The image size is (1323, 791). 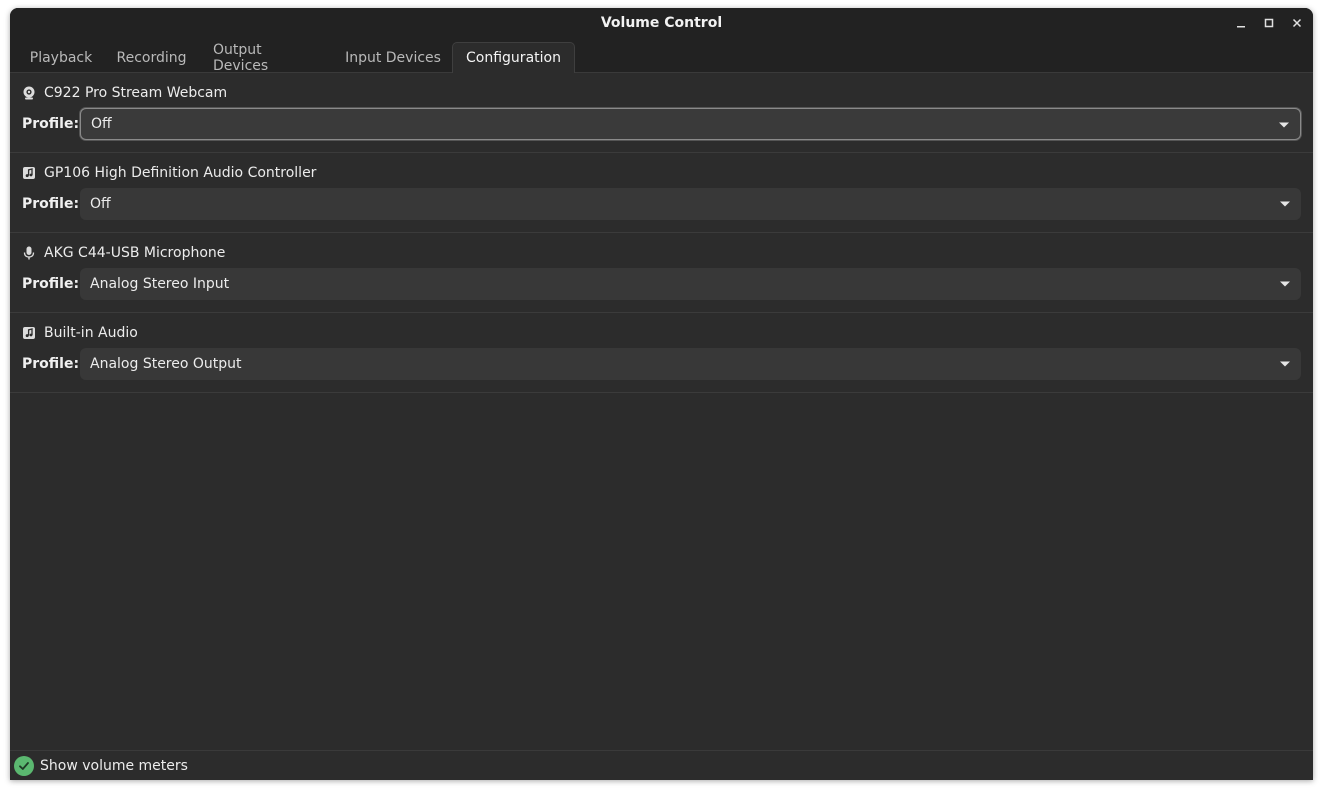 What do you see at coordinates (690, 364) in the screenshot?
I see `profile-dropdown: Analog Stereo Output` at bounding box center [690, 364].